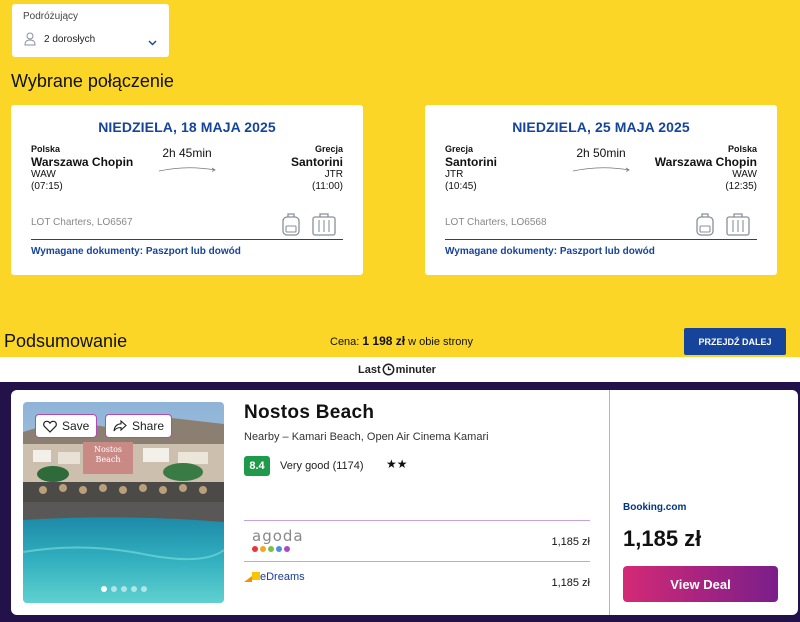 The width and height of the screenshot is (800, 622). What do you see at coordinates (47, 186) in the screenshot?
I see `departure-time: (07:15)` at bounding box center [47, 186].